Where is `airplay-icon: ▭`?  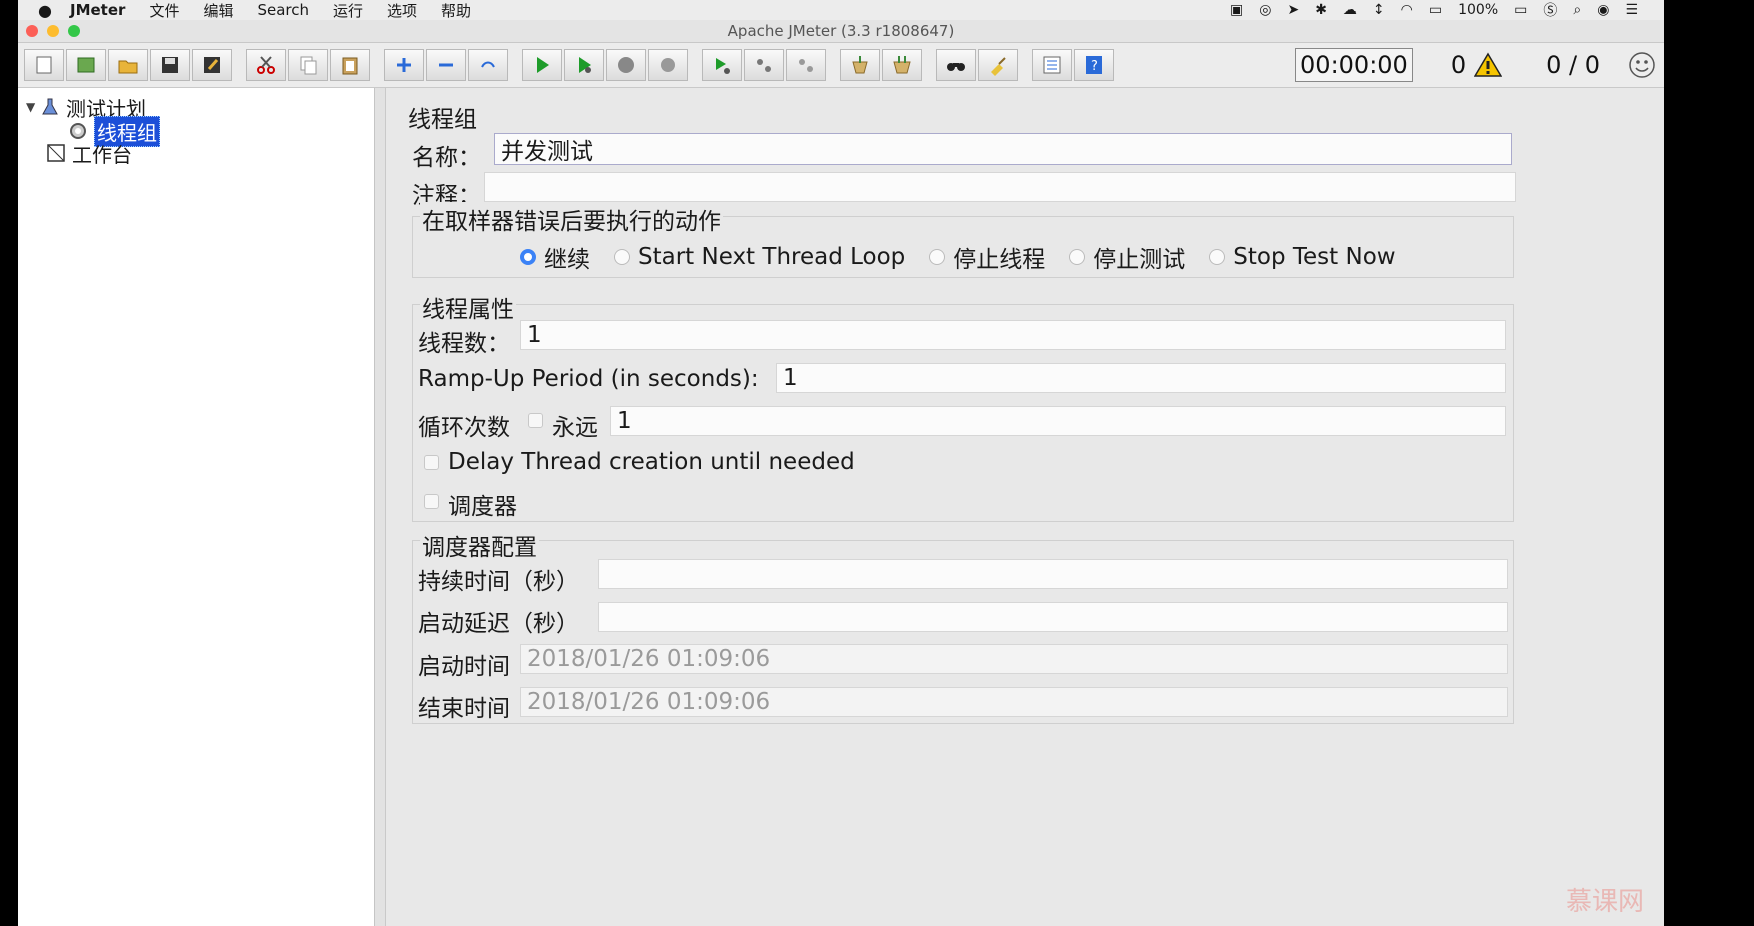
airplay-icon: ▭ is located at coordinates (1435, 10).